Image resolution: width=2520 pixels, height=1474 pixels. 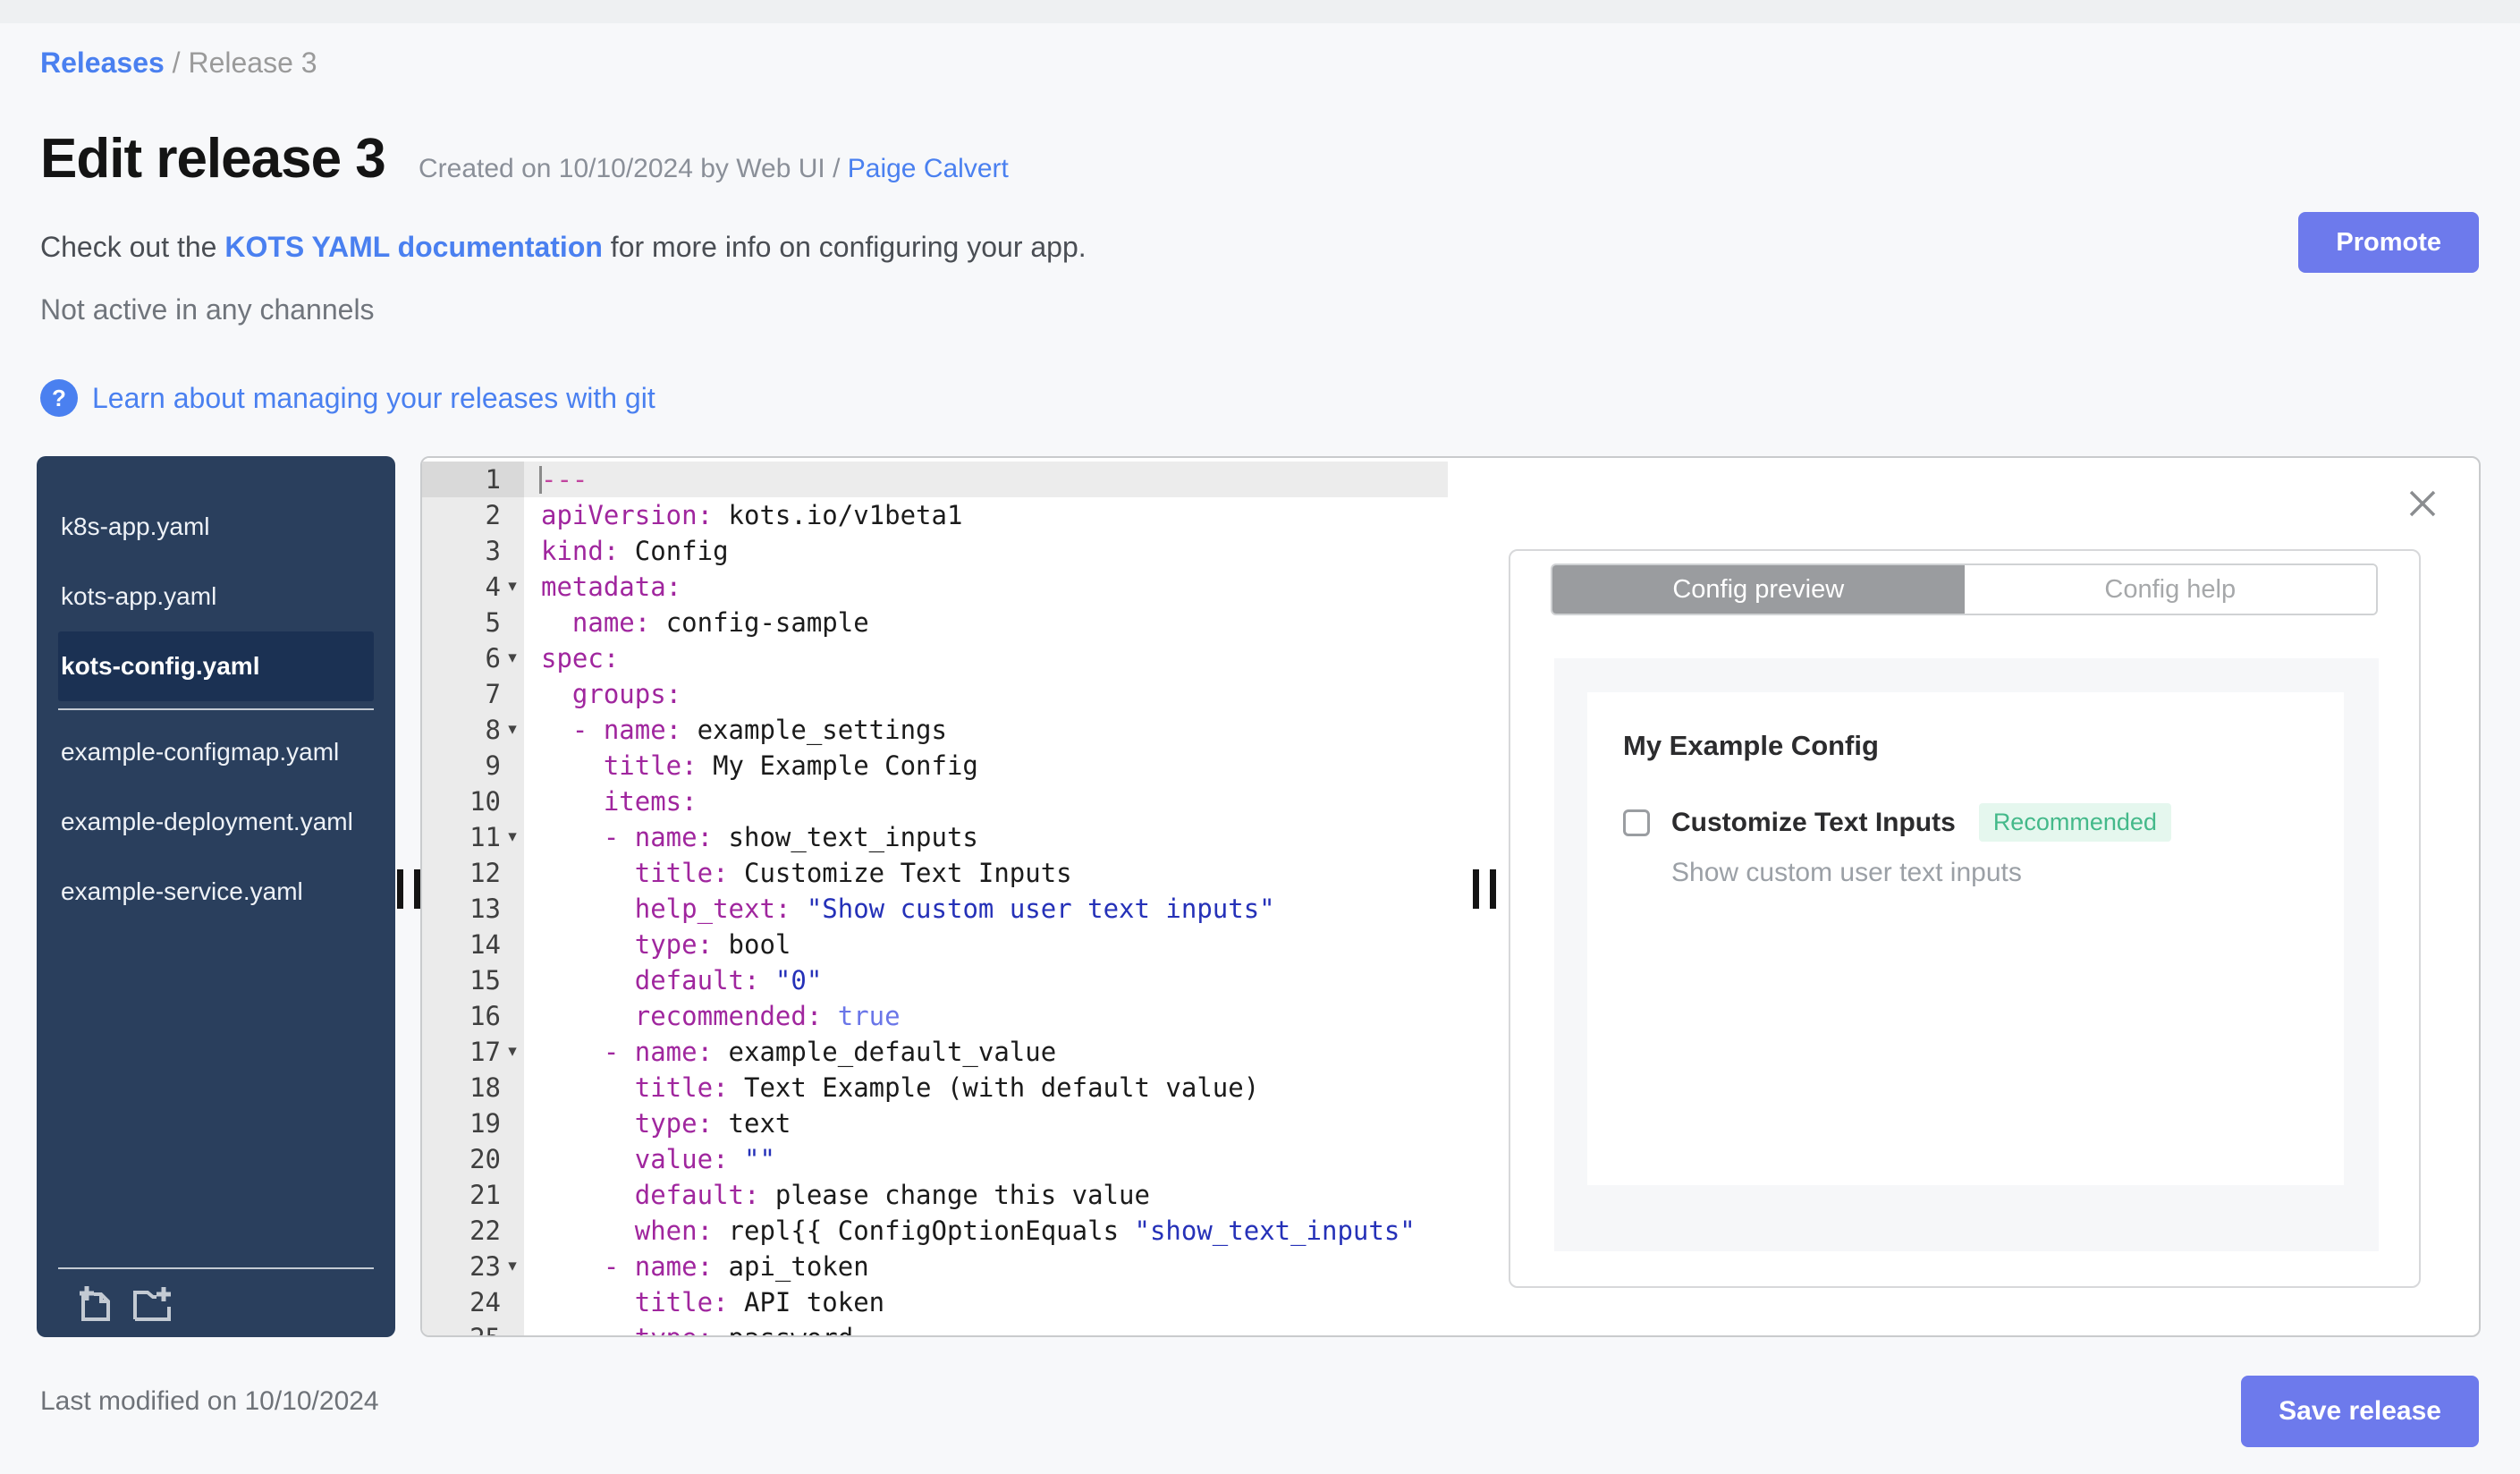 I want to click on code-line-16: 16 recommended: true, so click(x=935, y=1016).